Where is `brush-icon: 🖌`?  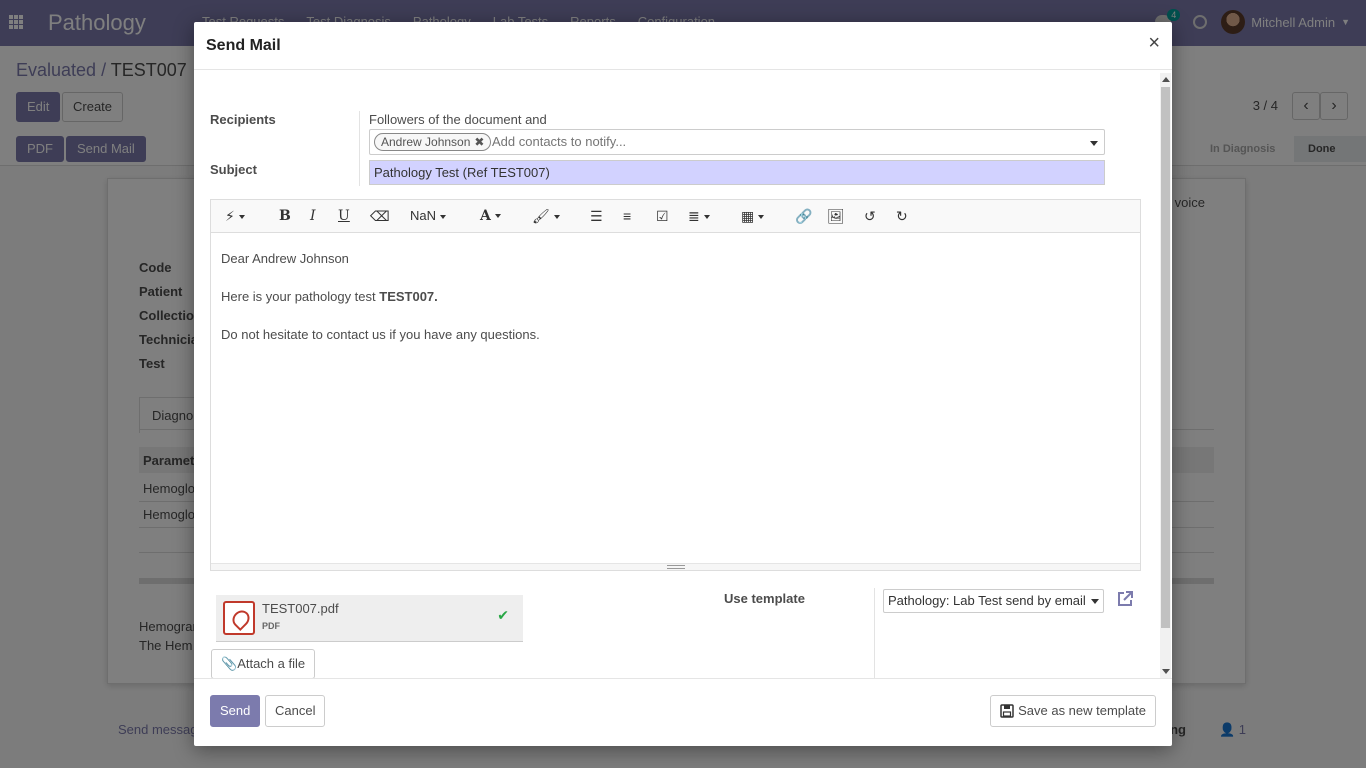
brush-icon: 🖌 is located at coordinates (546, 216).